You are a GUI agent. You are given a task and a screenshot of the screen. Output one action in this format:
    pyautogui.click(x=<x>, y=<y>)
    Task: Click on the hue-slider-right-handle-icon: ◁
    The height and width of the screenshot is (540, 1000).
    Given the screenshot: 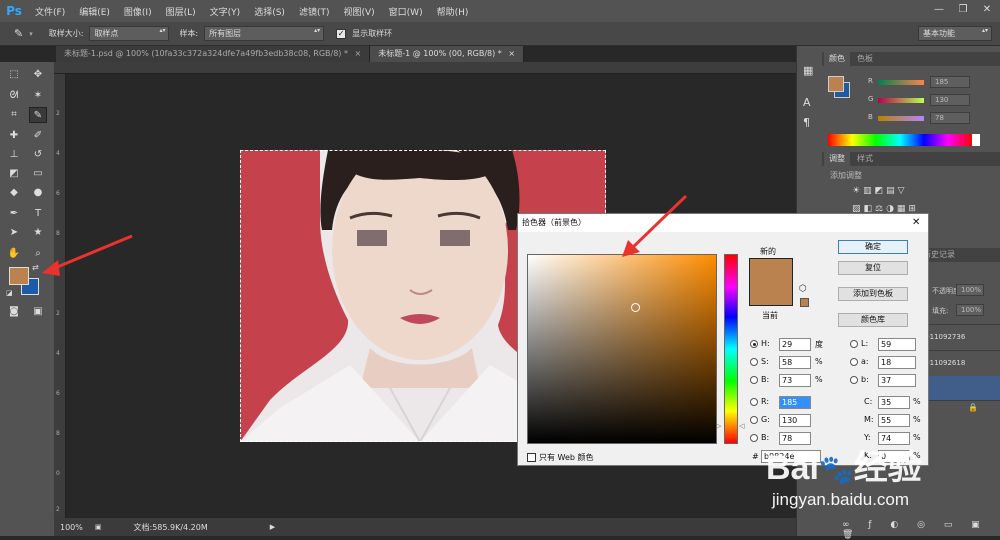 What is the action you would take?
    pyautogui.click(x=741, y=426)
    